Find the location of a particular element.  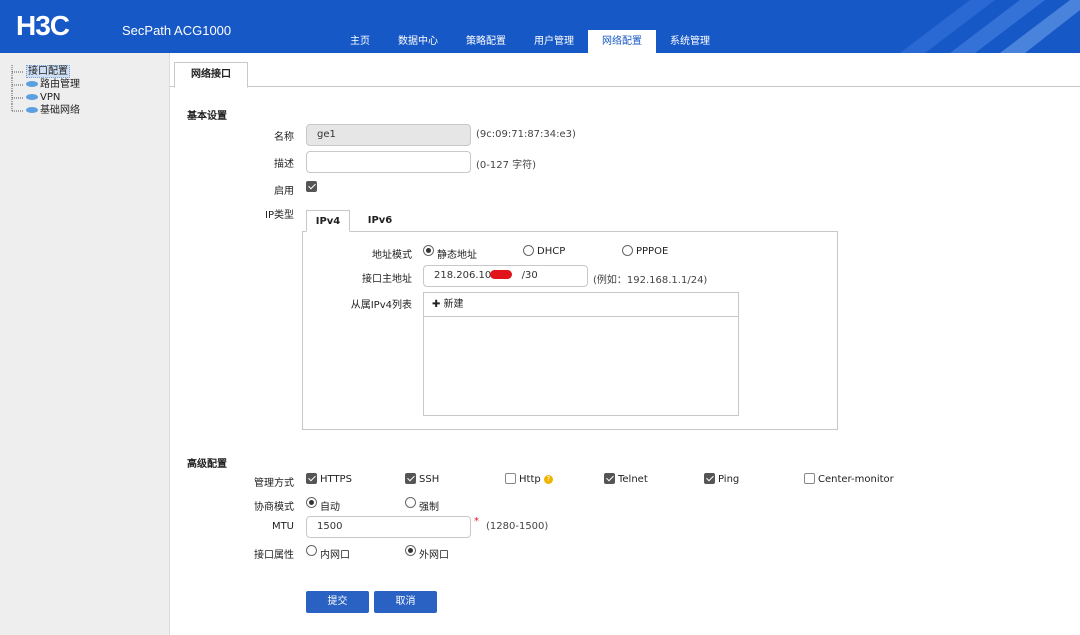

secondary-ipv4-list: ✚ 新建 is located at coordinates (581, 354).